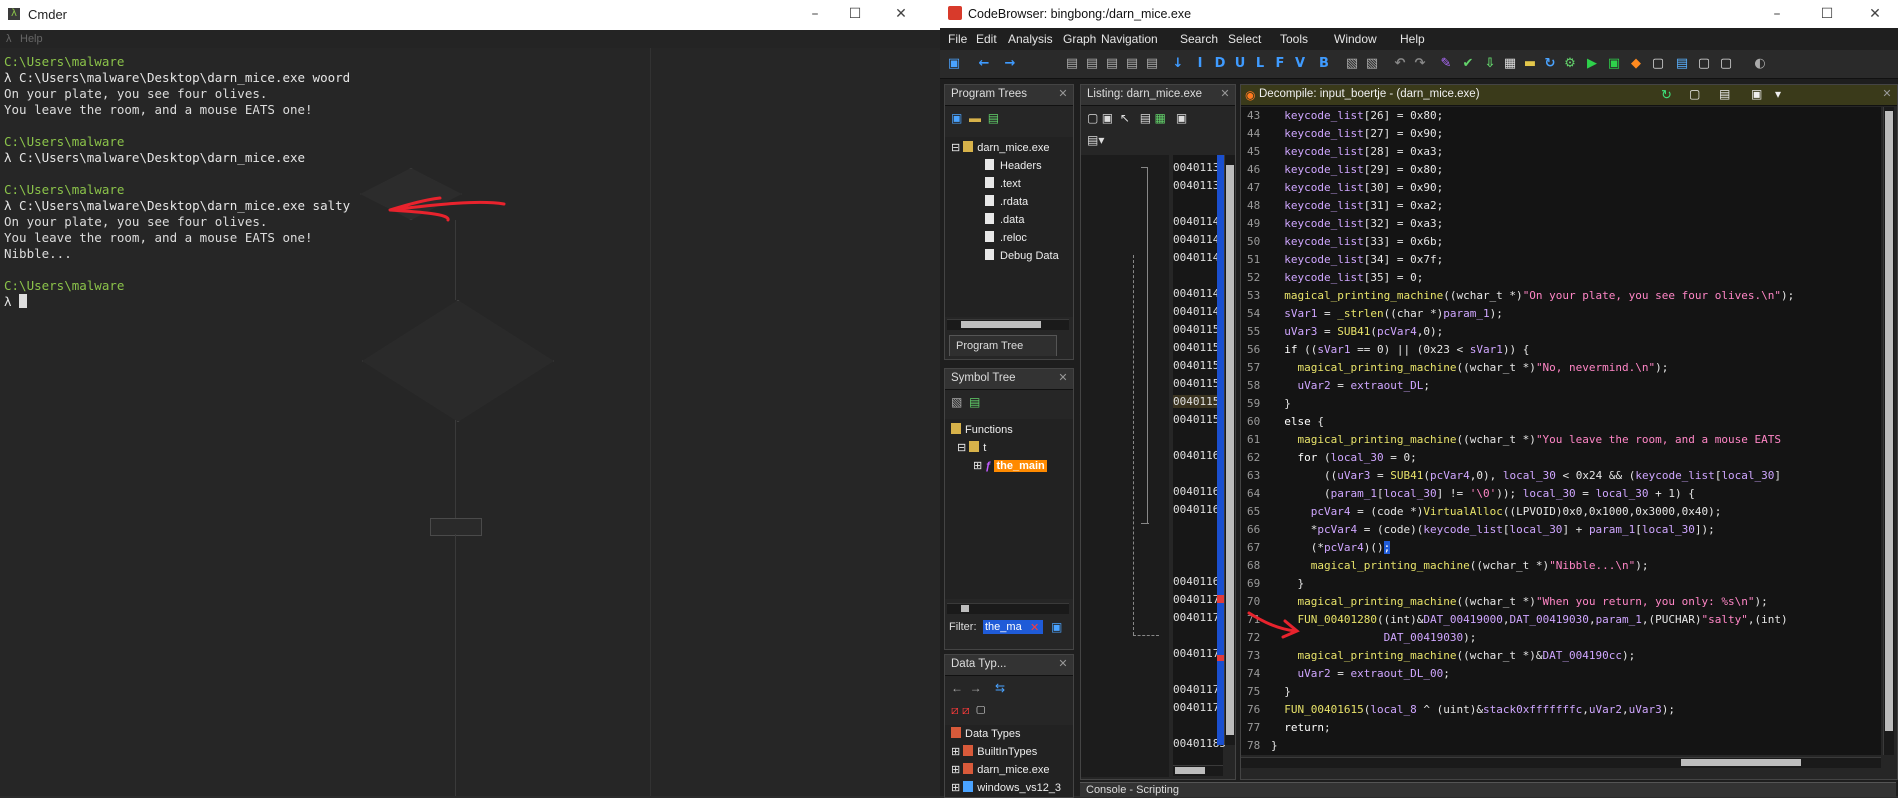 This screenshot has width=1898, height=798. I want to click on function-the-main: ⊞ ƒ the_main, so click(1010, 465).